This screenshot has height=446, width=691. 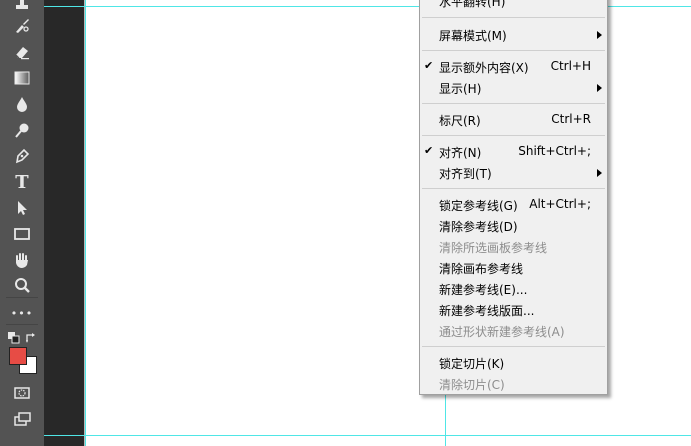 I want to click on menu-item-clear-canvas-guides: 清除画布参考线, so click(x=513, y=268).